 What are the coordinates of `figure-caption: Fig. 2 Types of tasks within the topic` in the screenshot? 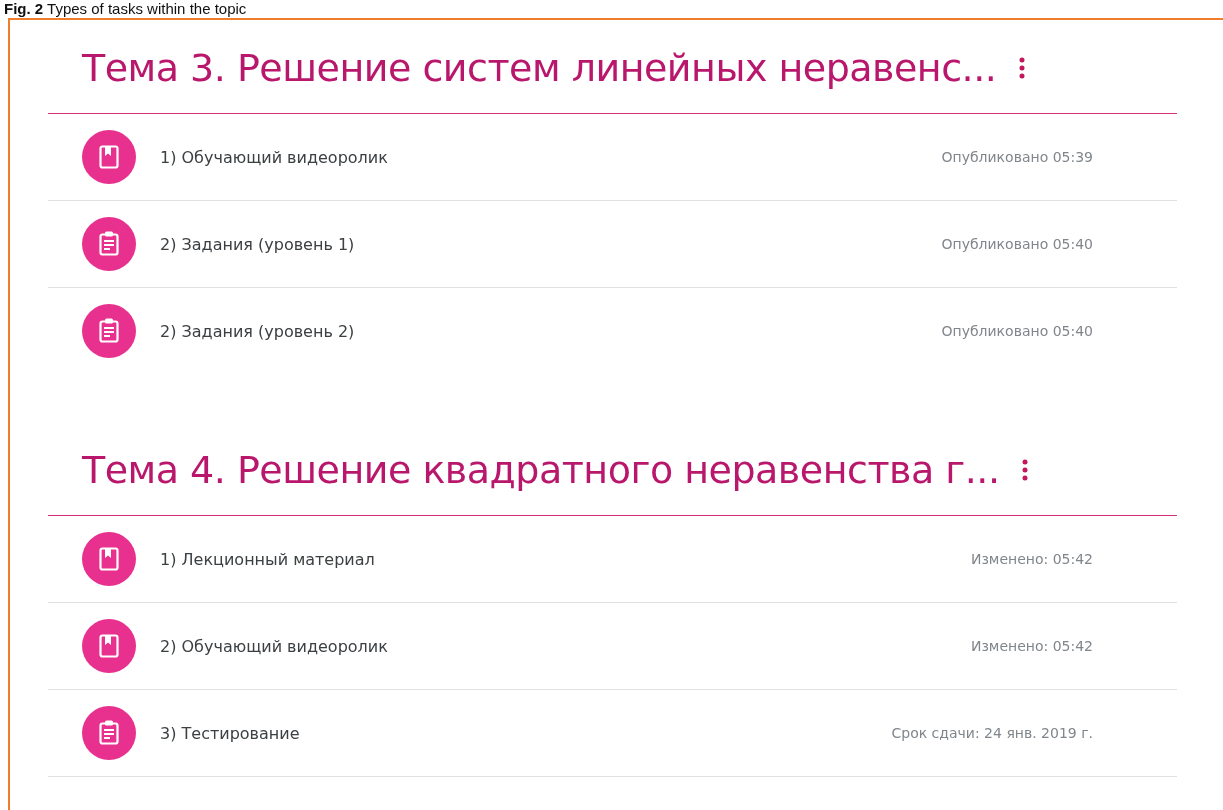 It's located at (125, 9).